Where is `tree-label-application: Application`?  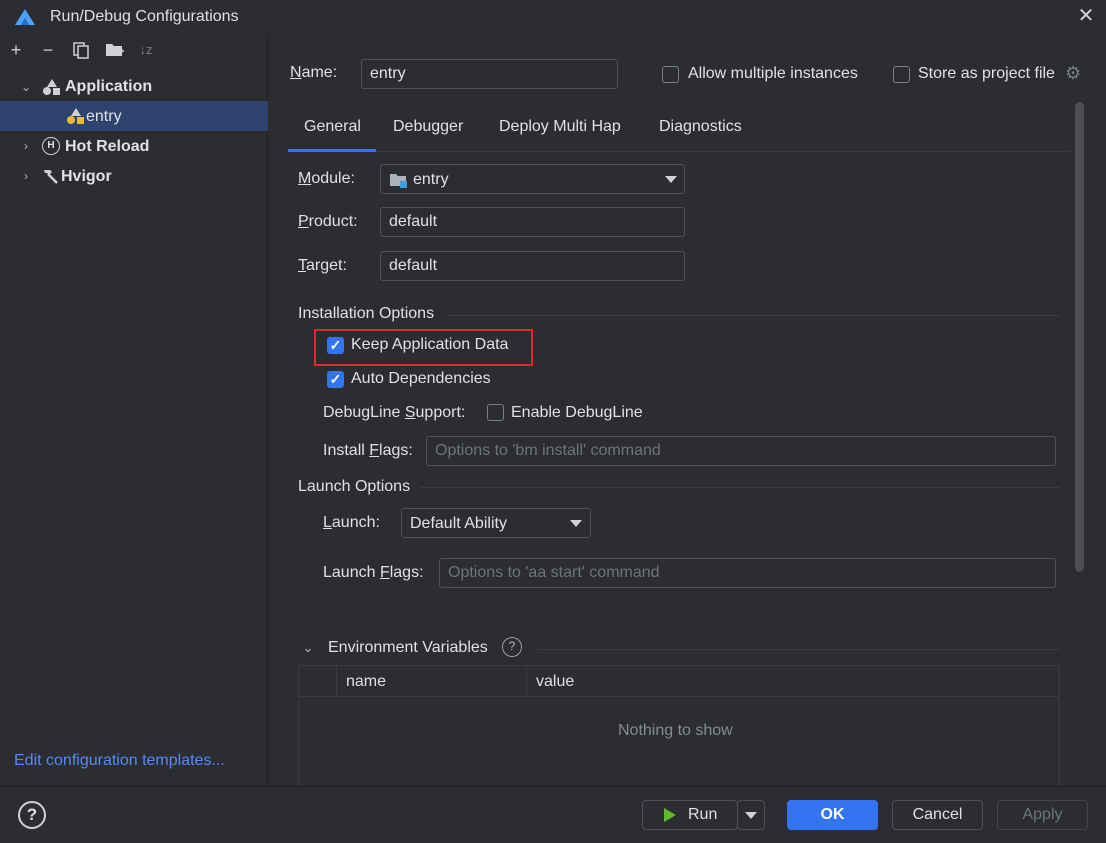 tree-label-application: Application is located at coordinates (109, 86).